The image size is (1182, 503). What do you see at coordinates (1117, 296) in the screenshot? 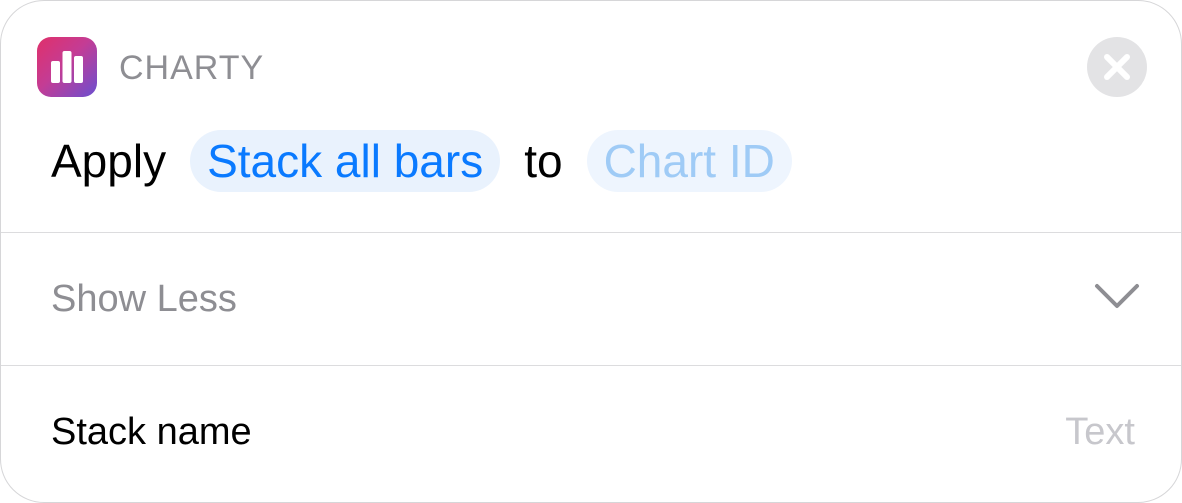
I see `chevron-down-icon` at bounding box center [1117, 296].